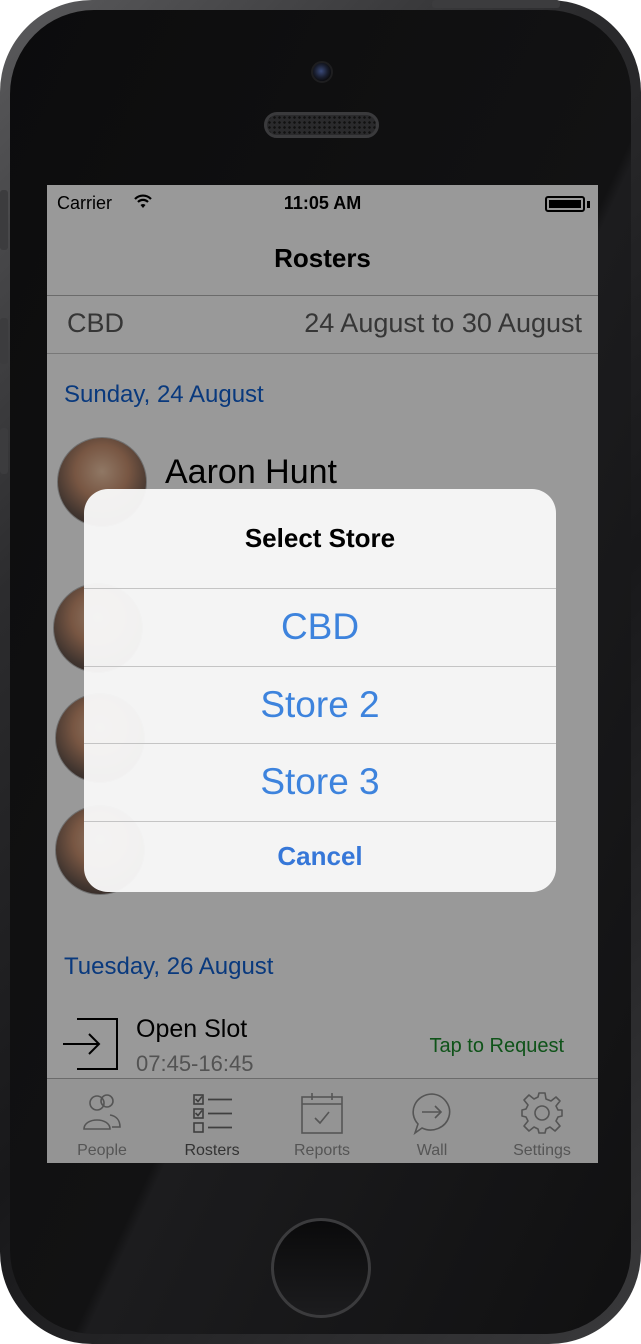 This screenshot has width=641, height=1344. Describe the element at coordinates (320, 627) in the screenshot. I see `store-option-cbd: CBD` at that location.